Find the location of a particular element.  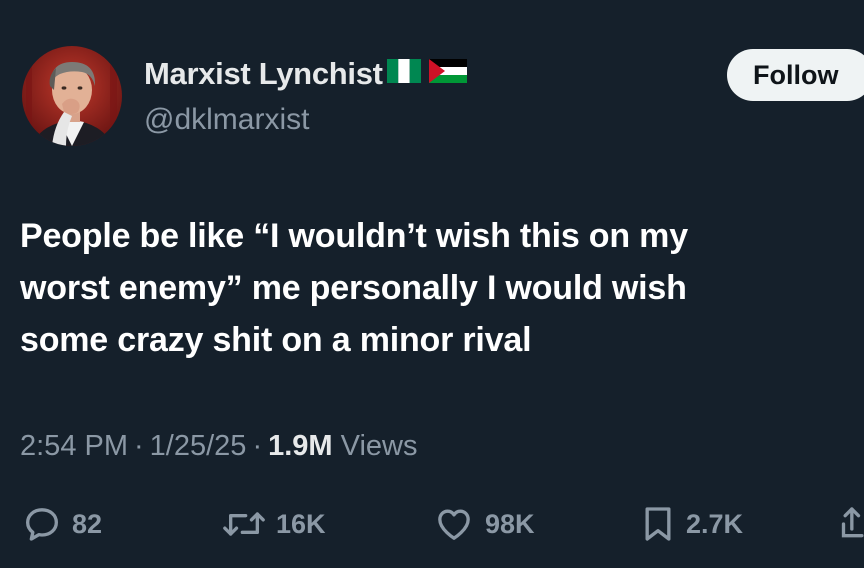

bookmark-button: 2.7K is located at coordinates (691, 524).